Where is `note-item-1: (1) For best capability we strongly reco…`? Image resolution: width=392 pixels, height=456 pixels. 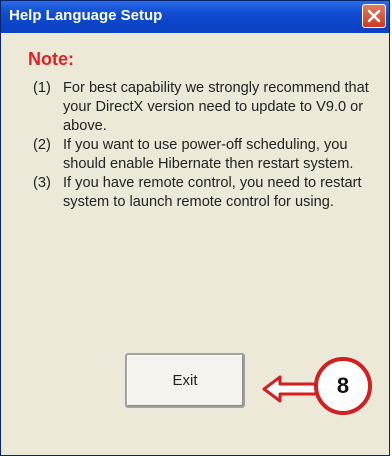
note-item-1: (1) For best capability we strongly reco… is located at coordinates (205, 107).